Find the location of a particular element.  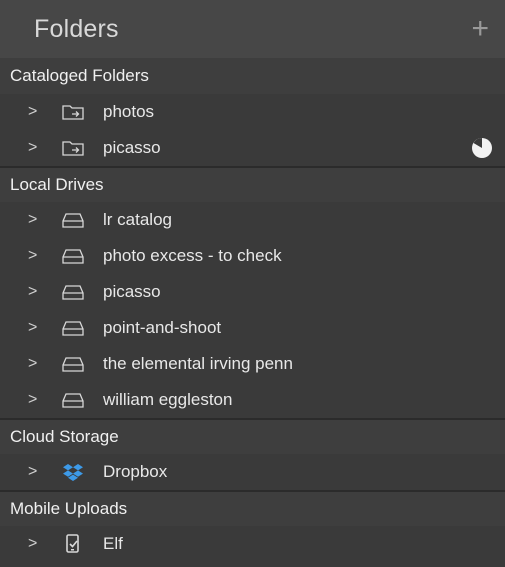

section-header-mobile-uploads: Mobile Uploads is located at coordinates (252, 508).